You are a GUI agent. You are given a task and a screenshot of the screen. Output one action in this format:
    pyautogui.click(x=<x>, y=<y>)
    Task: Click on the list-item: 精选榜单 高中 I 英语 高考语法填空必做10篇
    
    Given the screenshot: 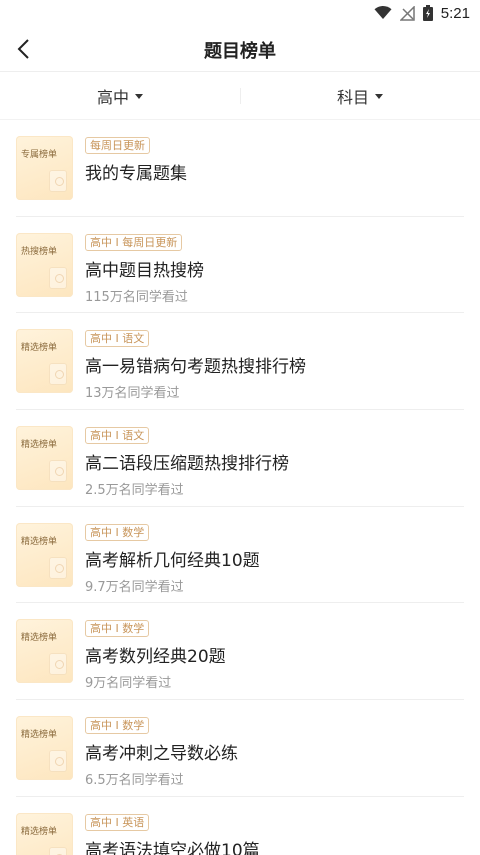 What is the action you would take?
    pyautogui.click(x=240, y=826)
    